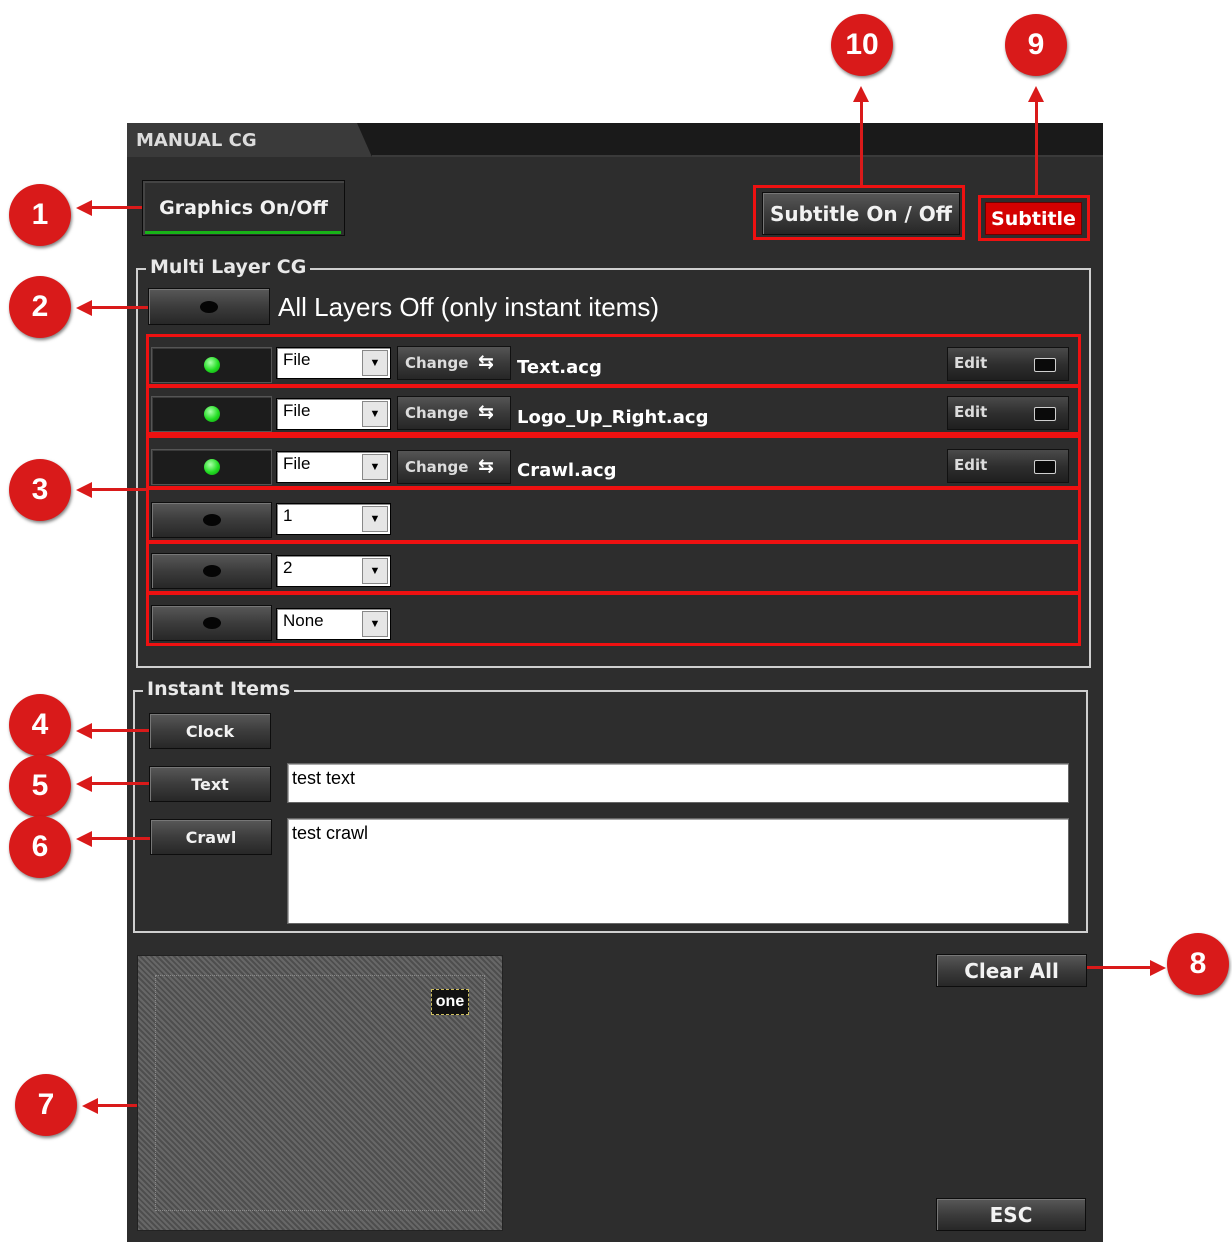  What do you see at coordinates (333, 624) in the screenshot?
I see `layer-6-source-select: None ▼` at bounding box center [333, 624].